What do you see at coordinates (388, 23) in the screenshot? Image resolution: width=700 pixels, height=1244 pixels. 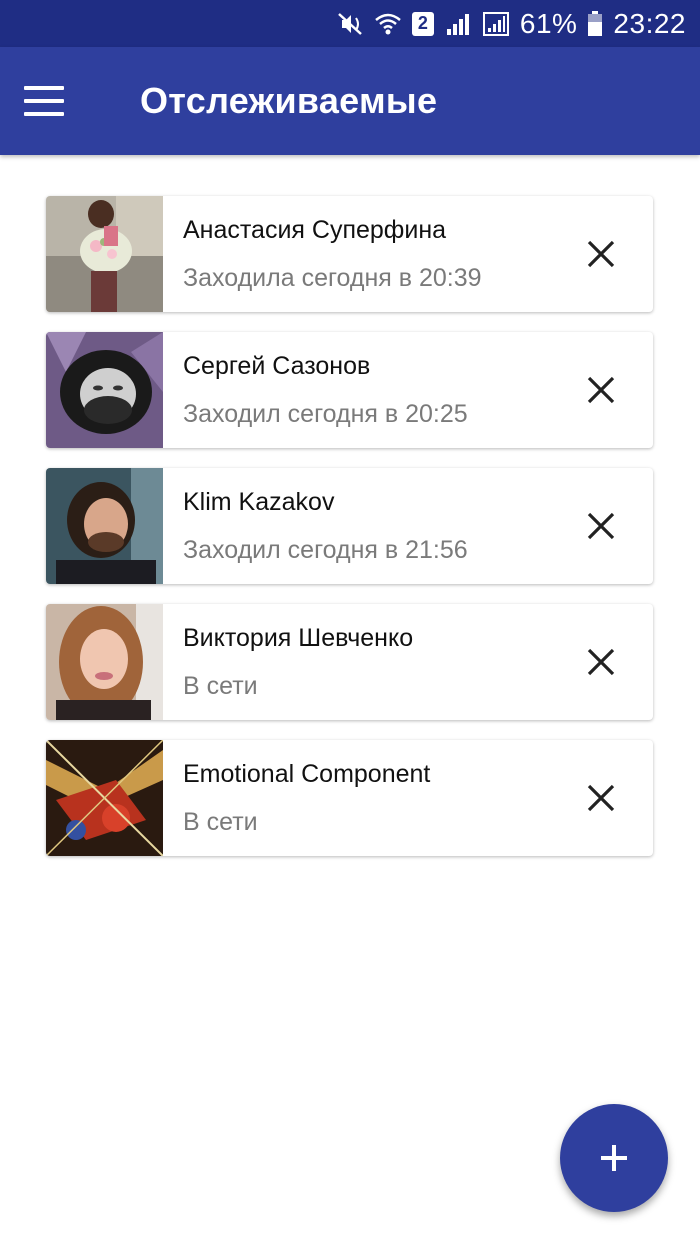 I see `wifi-icon` at bounding box center [388, 23].